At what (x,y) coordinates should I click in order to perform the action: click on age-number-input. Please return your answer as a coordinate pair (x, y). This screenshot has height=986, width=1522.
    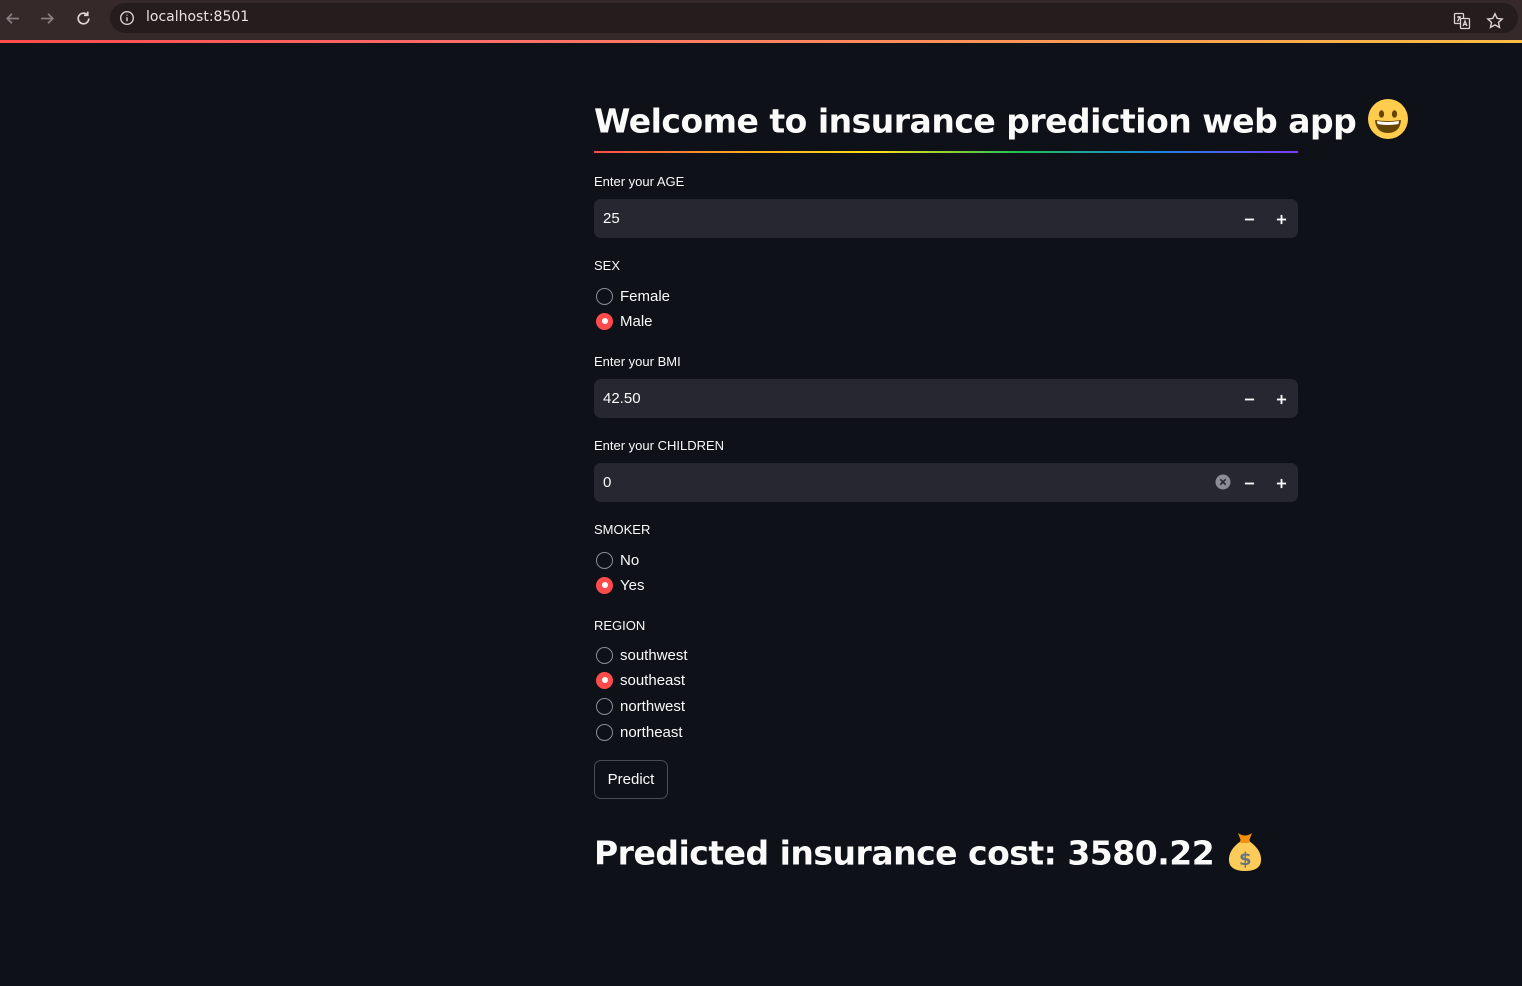
    Looking at the image, I should click on (946, 218).